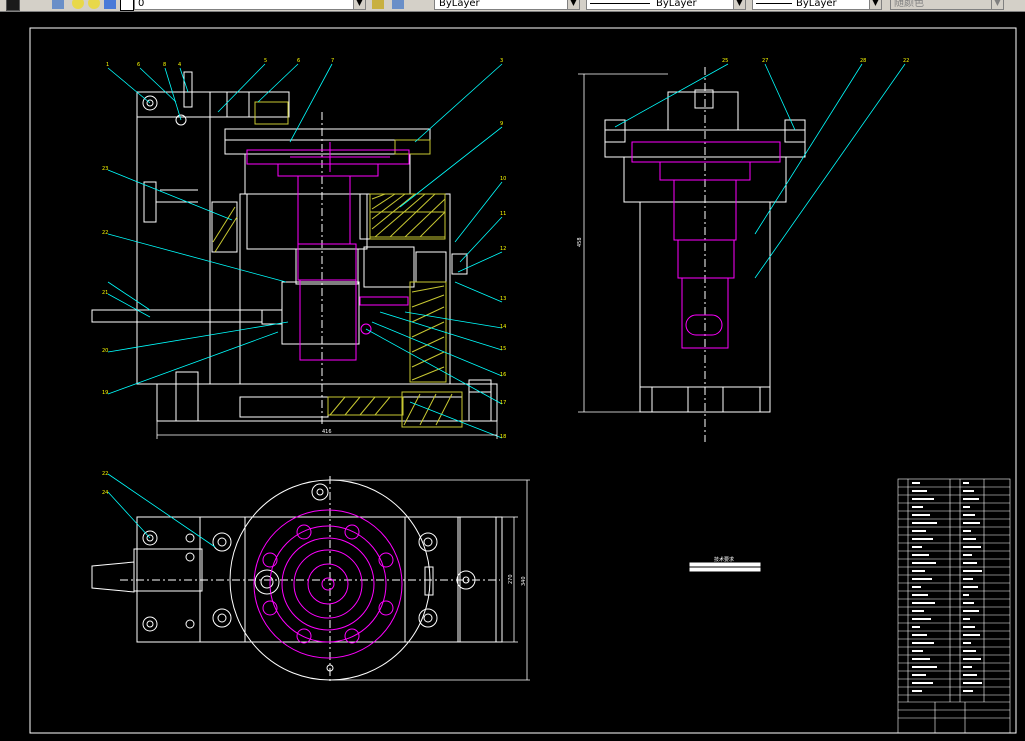  What do you see at coordinates (398, 4) in the screenshot?
I see `layer-previous-icon` at bounding box center [398, 4].